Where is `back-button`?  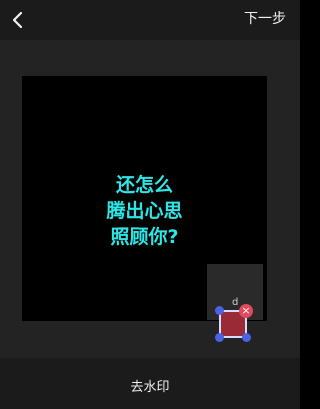 back-button is located at coordinates (18, 20).